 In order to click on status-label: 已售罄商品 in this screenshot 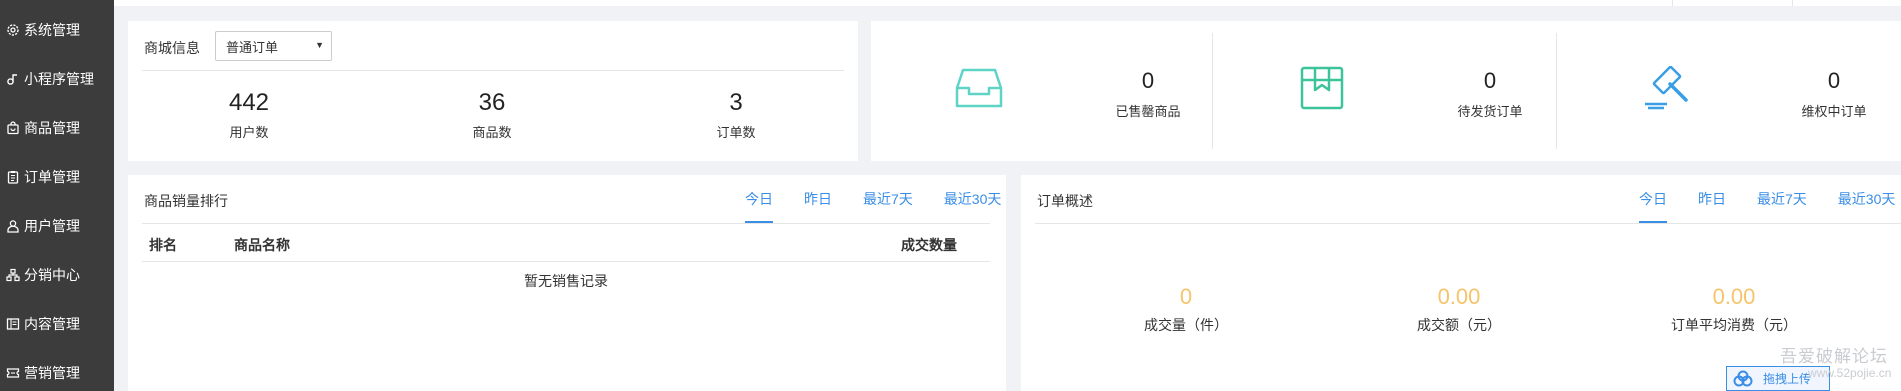, I will do `click(1148, 111)`.